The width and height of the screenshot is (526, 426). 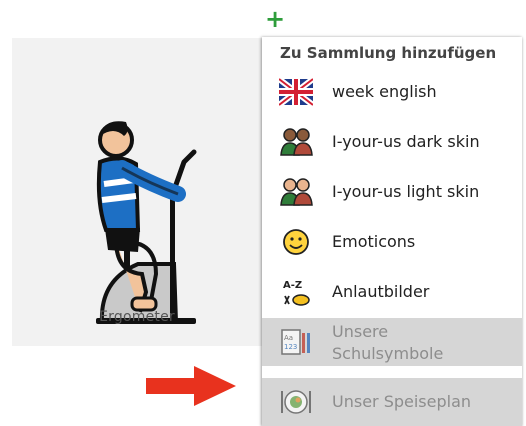 What do you see at coordinates (388, 342) in the screenshot?
I see `menu-item-label: Unsere Schulsymbole` at bounding box center [388, 342].